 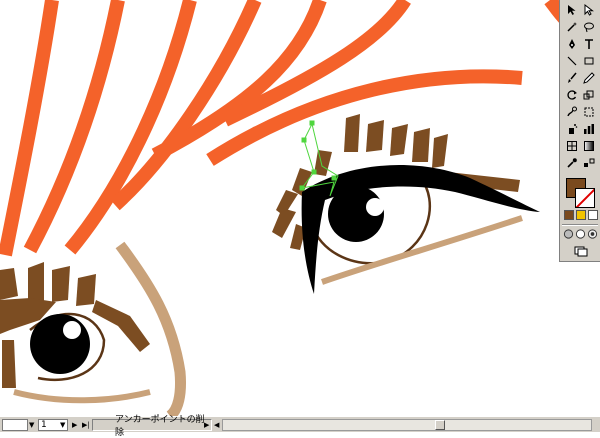 What do you see at coordinates (571, 94) in the screenshot?
I see `rotate-tool-icon` at bounding box center [571, 94].